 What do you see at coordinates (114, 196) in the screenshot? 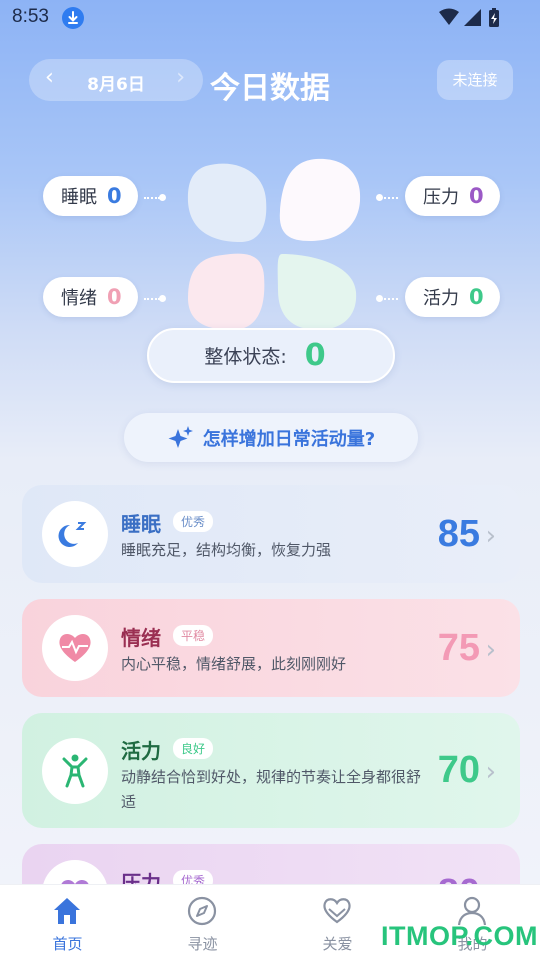
I see `metric-sleep-value: 0` at bounding box center [114, 196].